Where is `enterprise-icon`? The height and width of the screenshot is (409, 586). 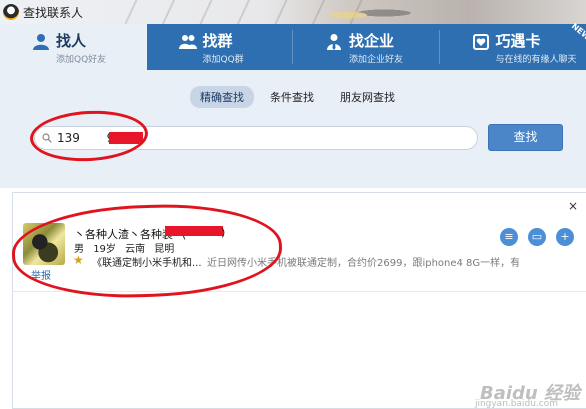 enterprise-icon is located at coordinates (334, 42).